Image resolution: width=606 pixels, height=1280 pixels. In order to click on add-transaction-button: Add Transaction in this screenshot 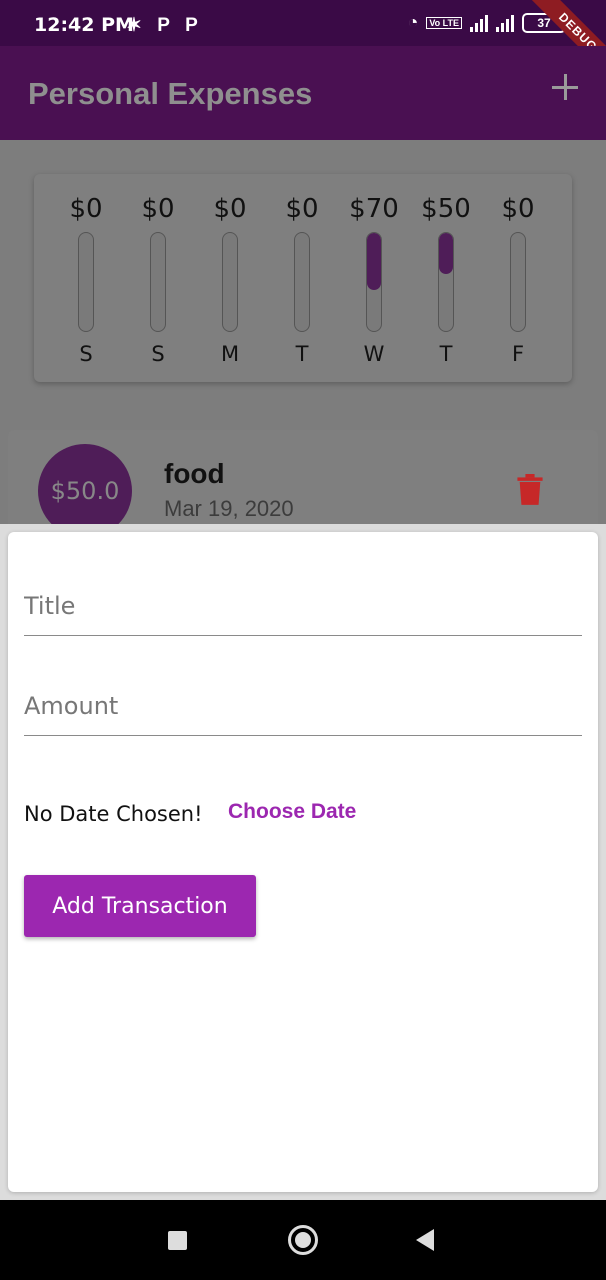, I will do `click(140, 906)`.